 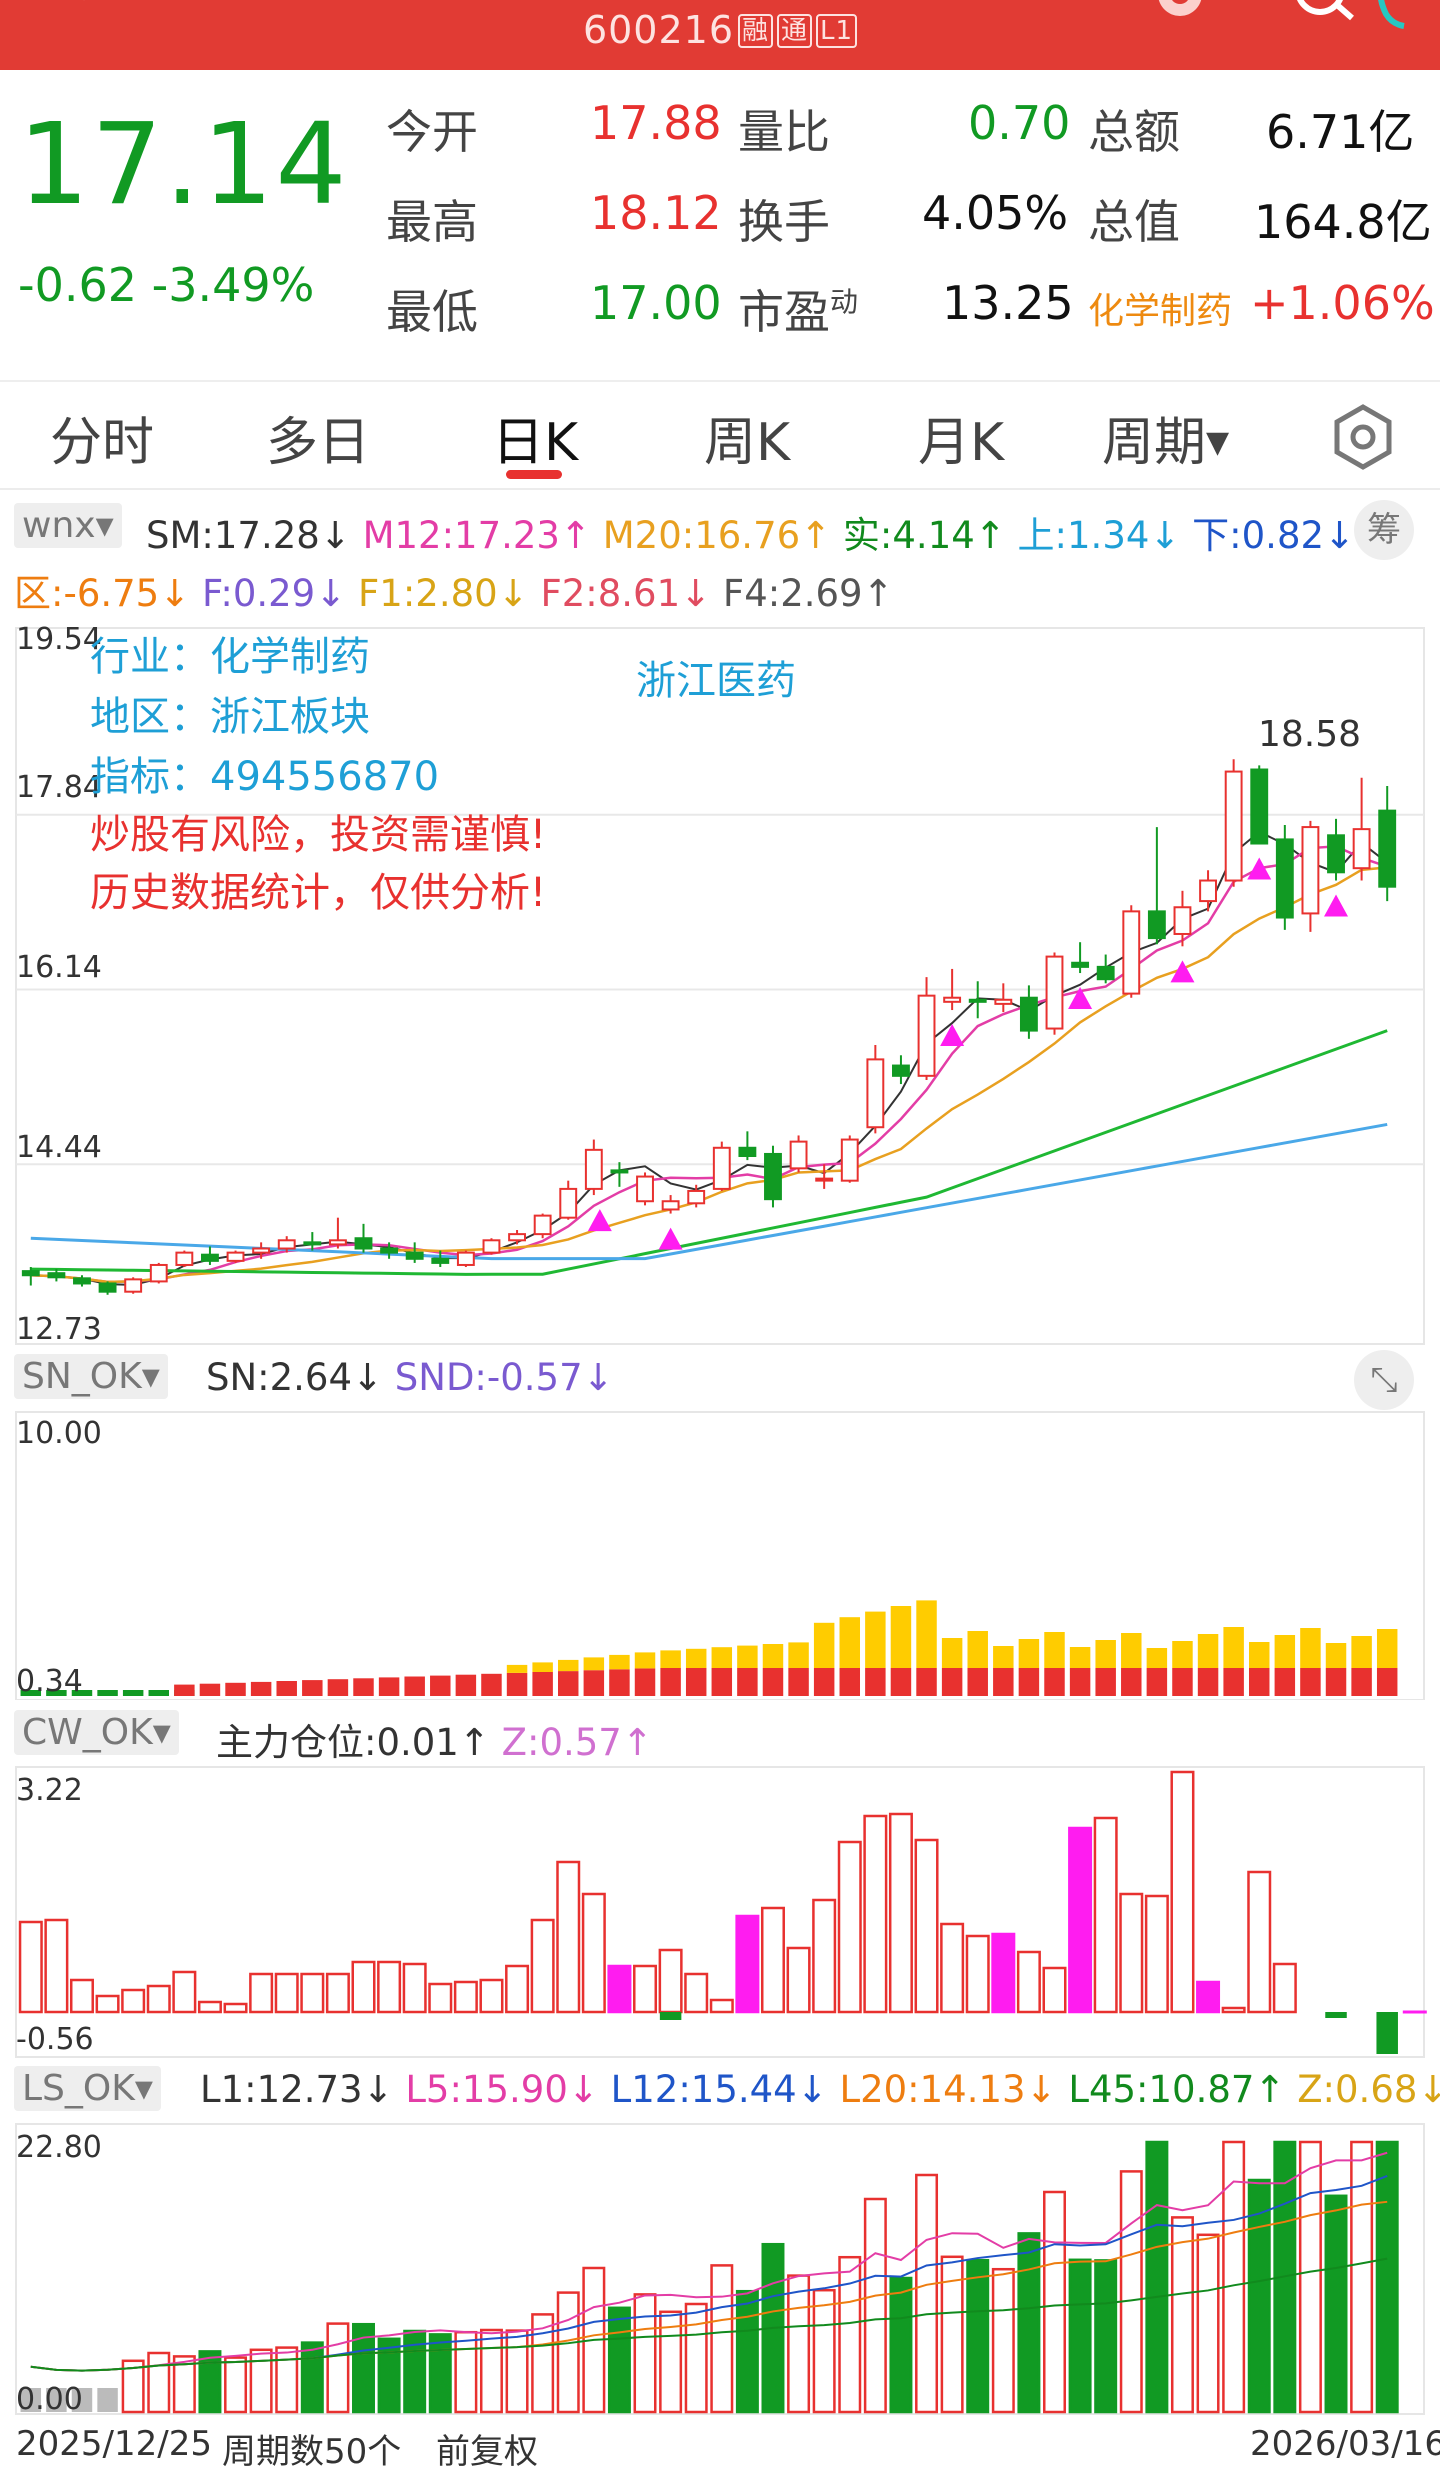 What do you see at coordinates (107, 2400) in the screenshot?
I see `ls-bar-gray` at bounding box center [107, 2400].